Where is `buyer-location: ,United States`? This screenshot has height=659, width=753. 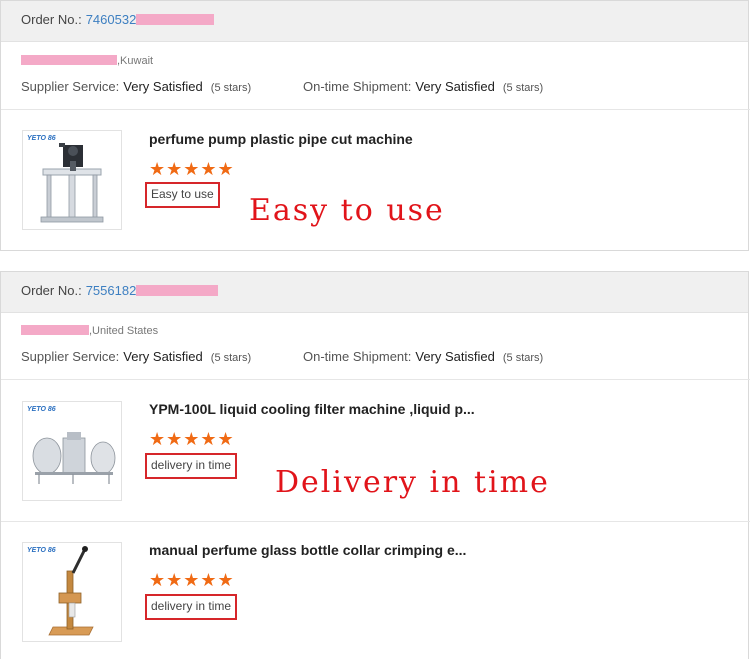
buyer-location: ,United States is located at coordinates (89, 331).